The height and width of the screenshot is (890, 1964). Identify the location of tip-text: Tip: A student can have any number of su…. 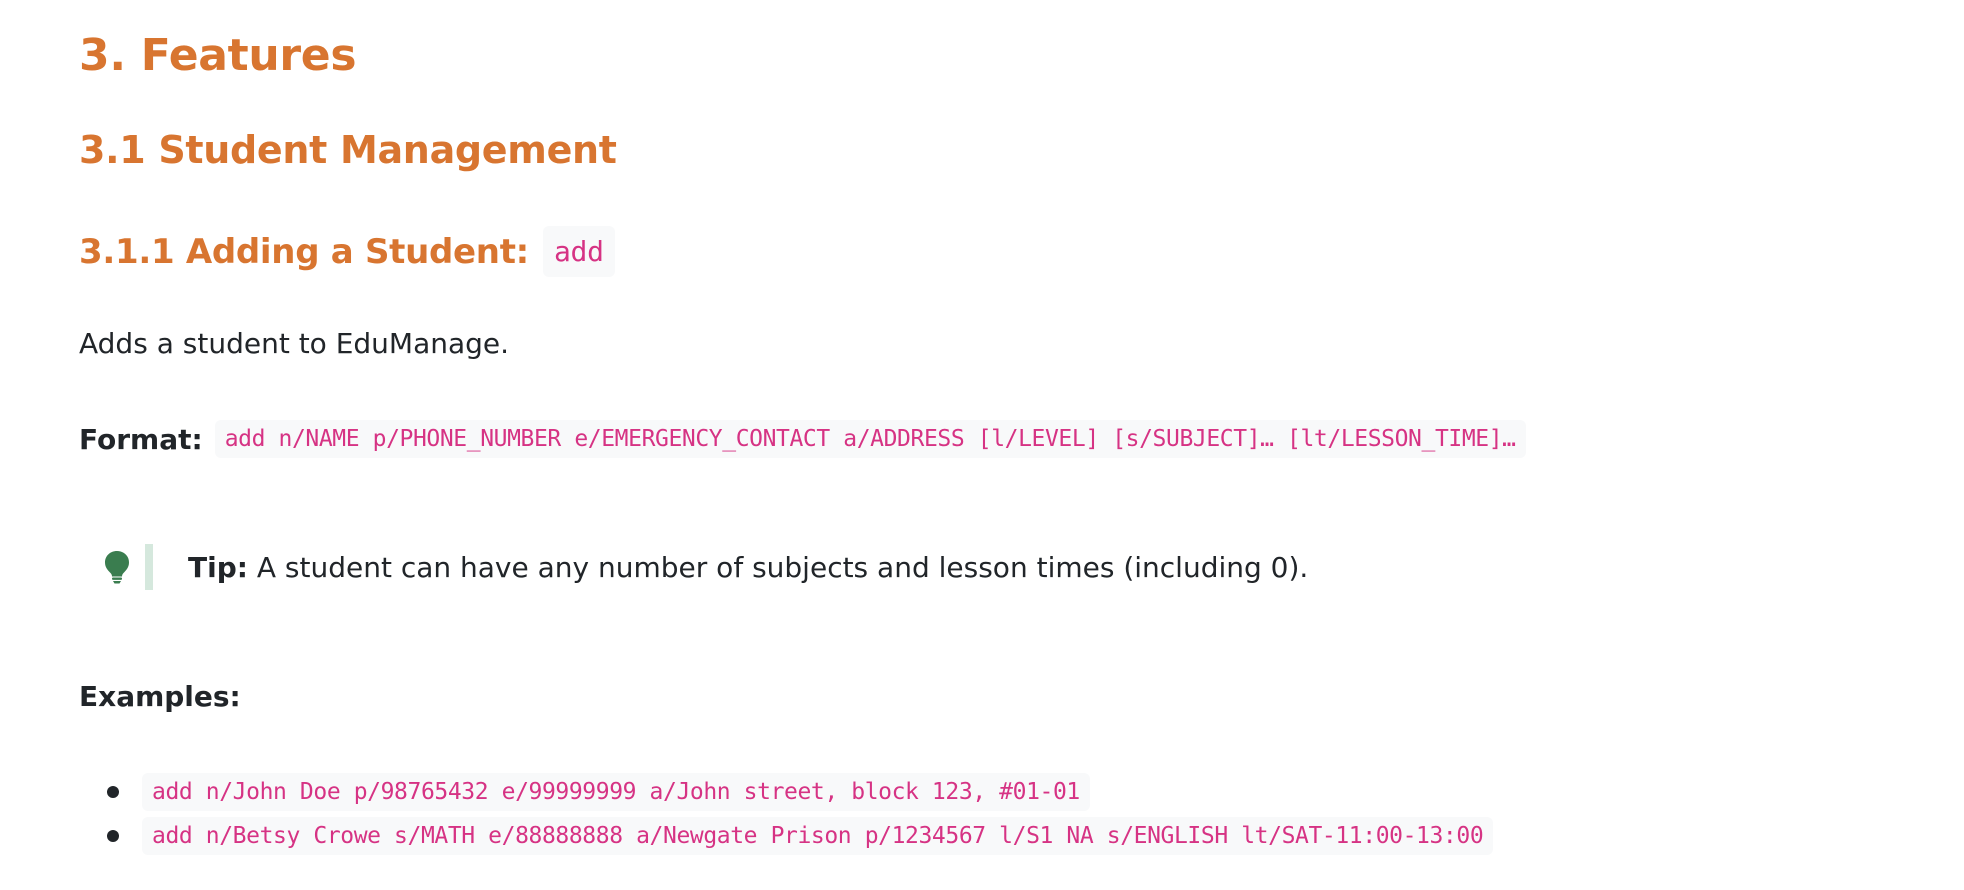
(748, 567).